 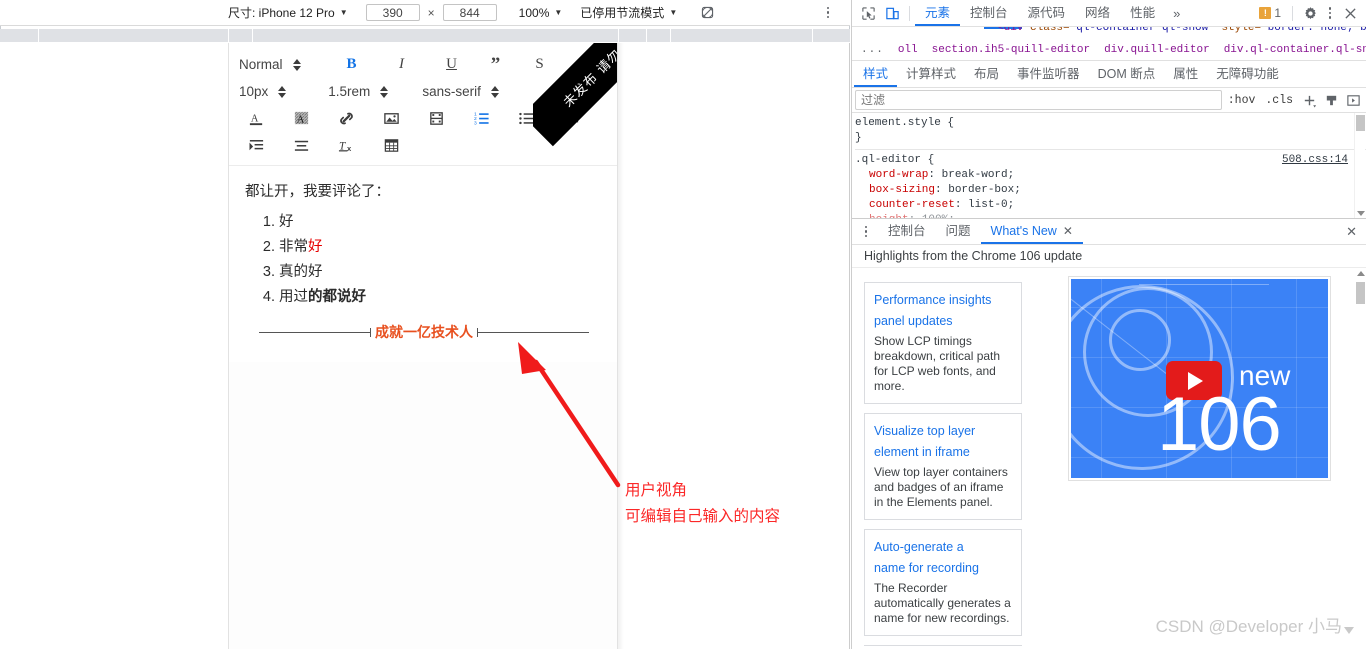 I want to click on quill-editable-content: 都让开，我要评论了： 好 非常好 真的好 用过的都说好 成就一亿技术人, so click(x=423, y=264).